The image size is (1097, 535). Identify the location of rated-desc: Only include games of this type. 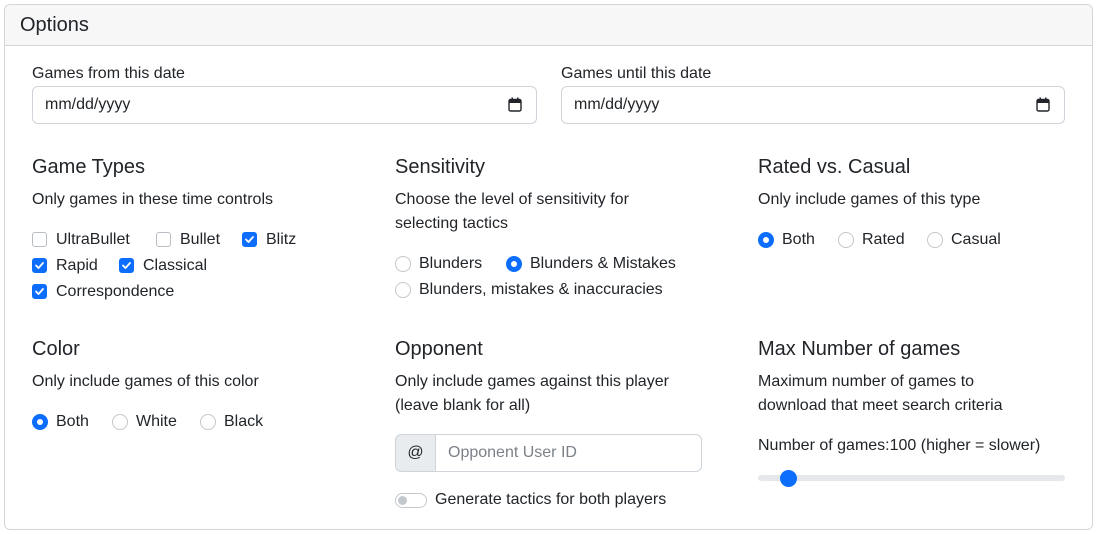
(869, 199).